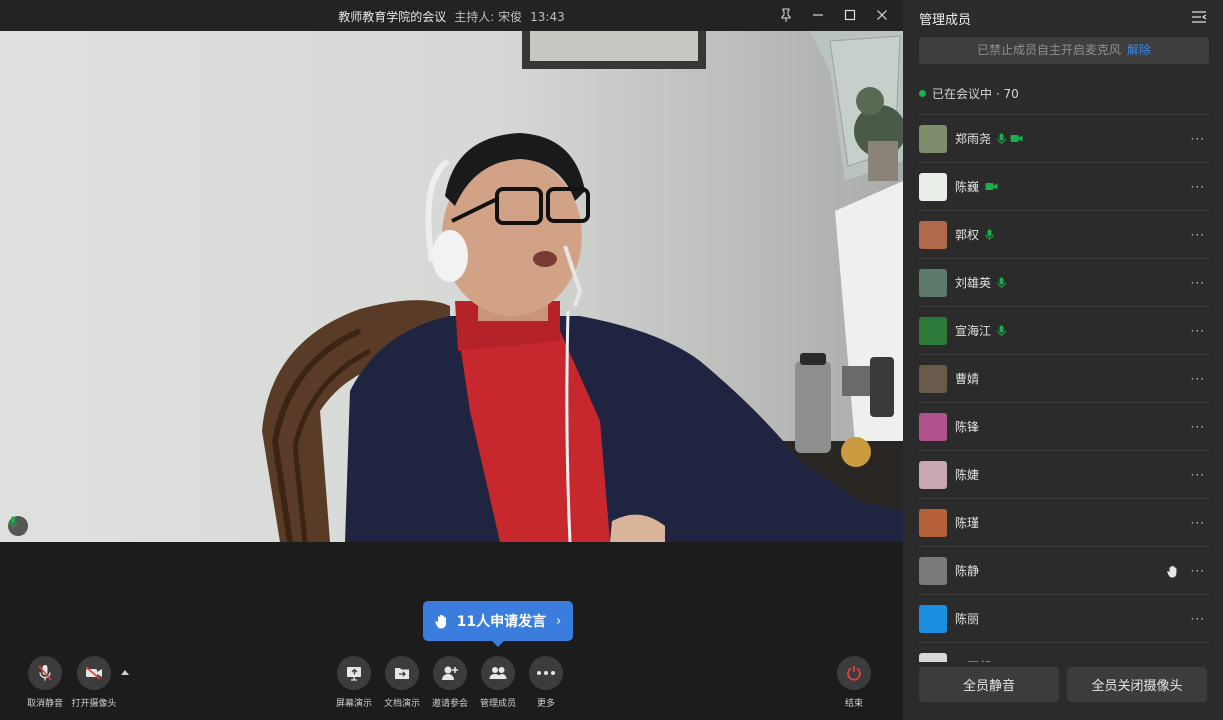  Describe the element at coordinates (1064, 426) in the screenshot. I see `member-row: 陈锋 ···` at that location.